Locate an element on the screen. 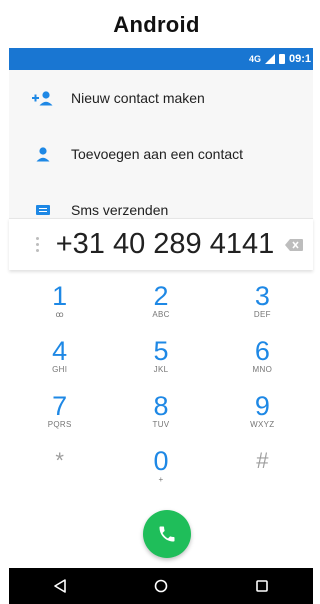 This screenshot has width=320, height=604. recents-icon is located at coordinates (262, 586).